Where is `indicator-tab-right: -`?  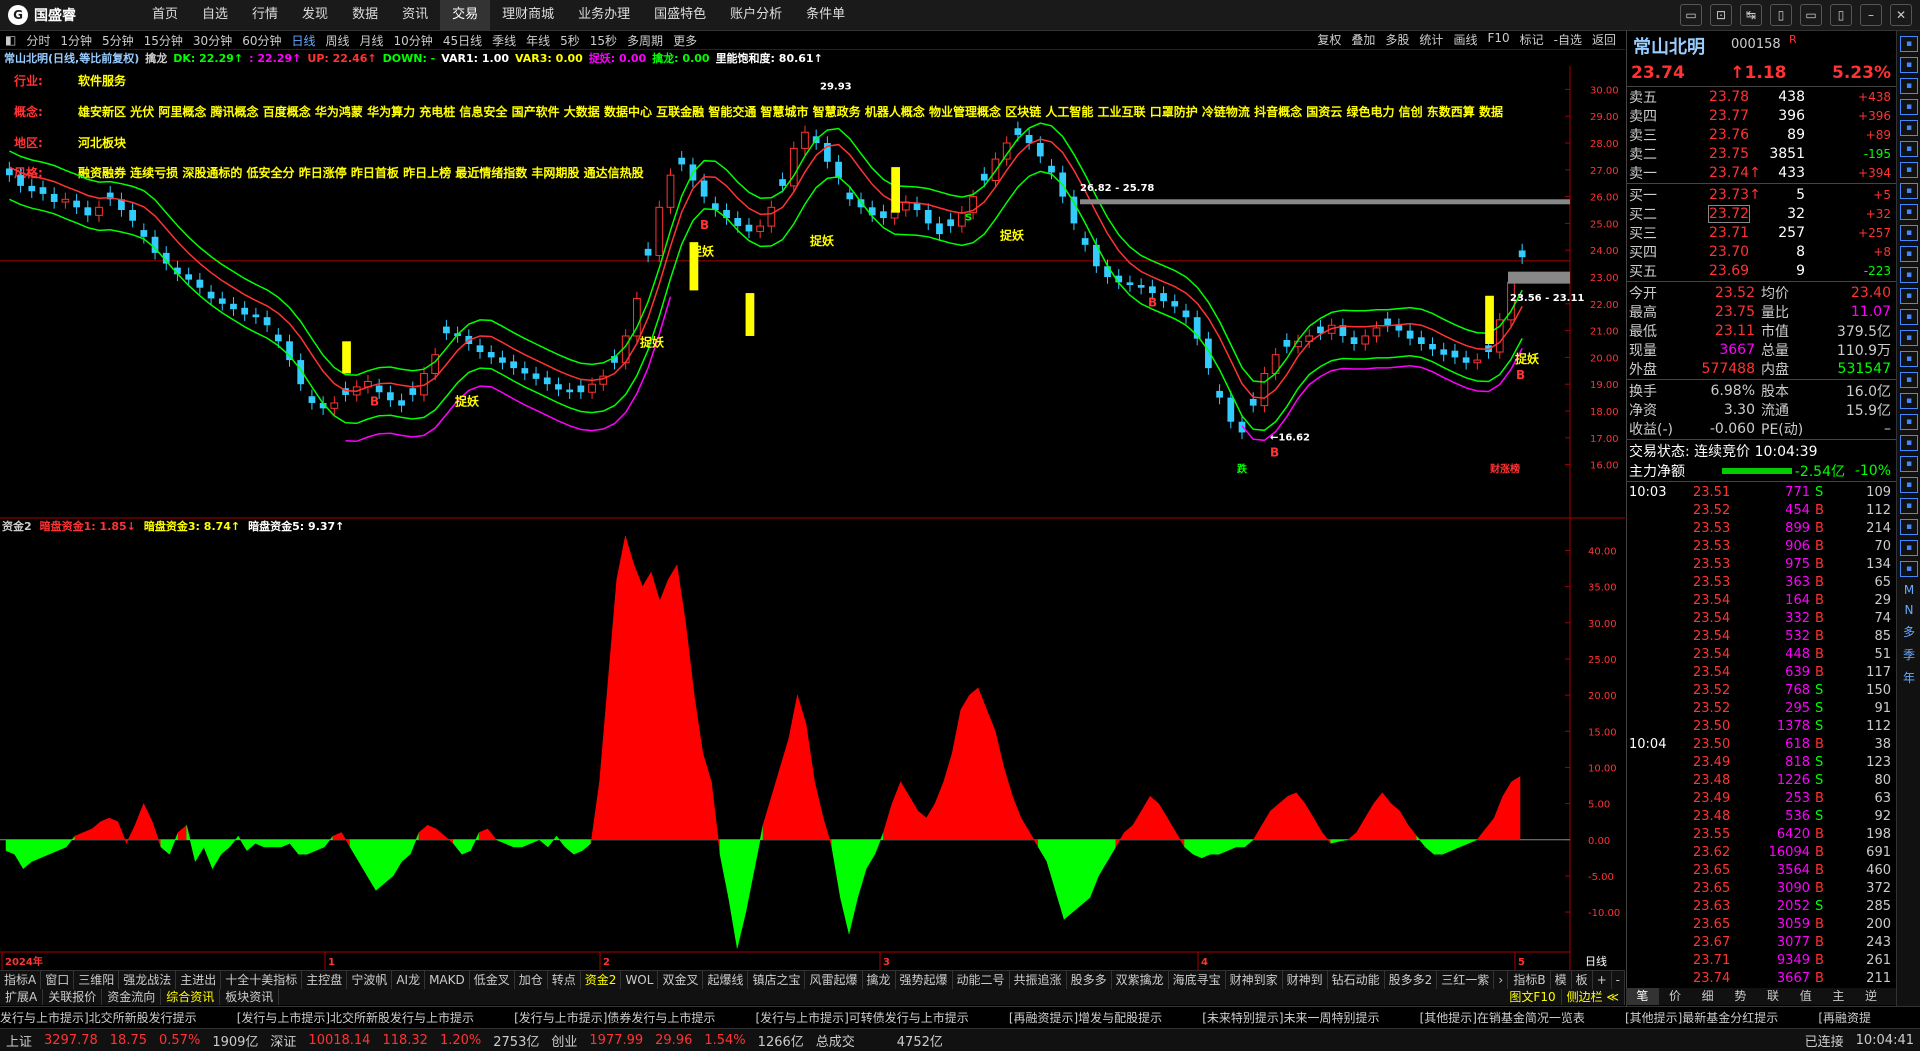 indicator-tab-right: - is located at coordinates (1618, 980).